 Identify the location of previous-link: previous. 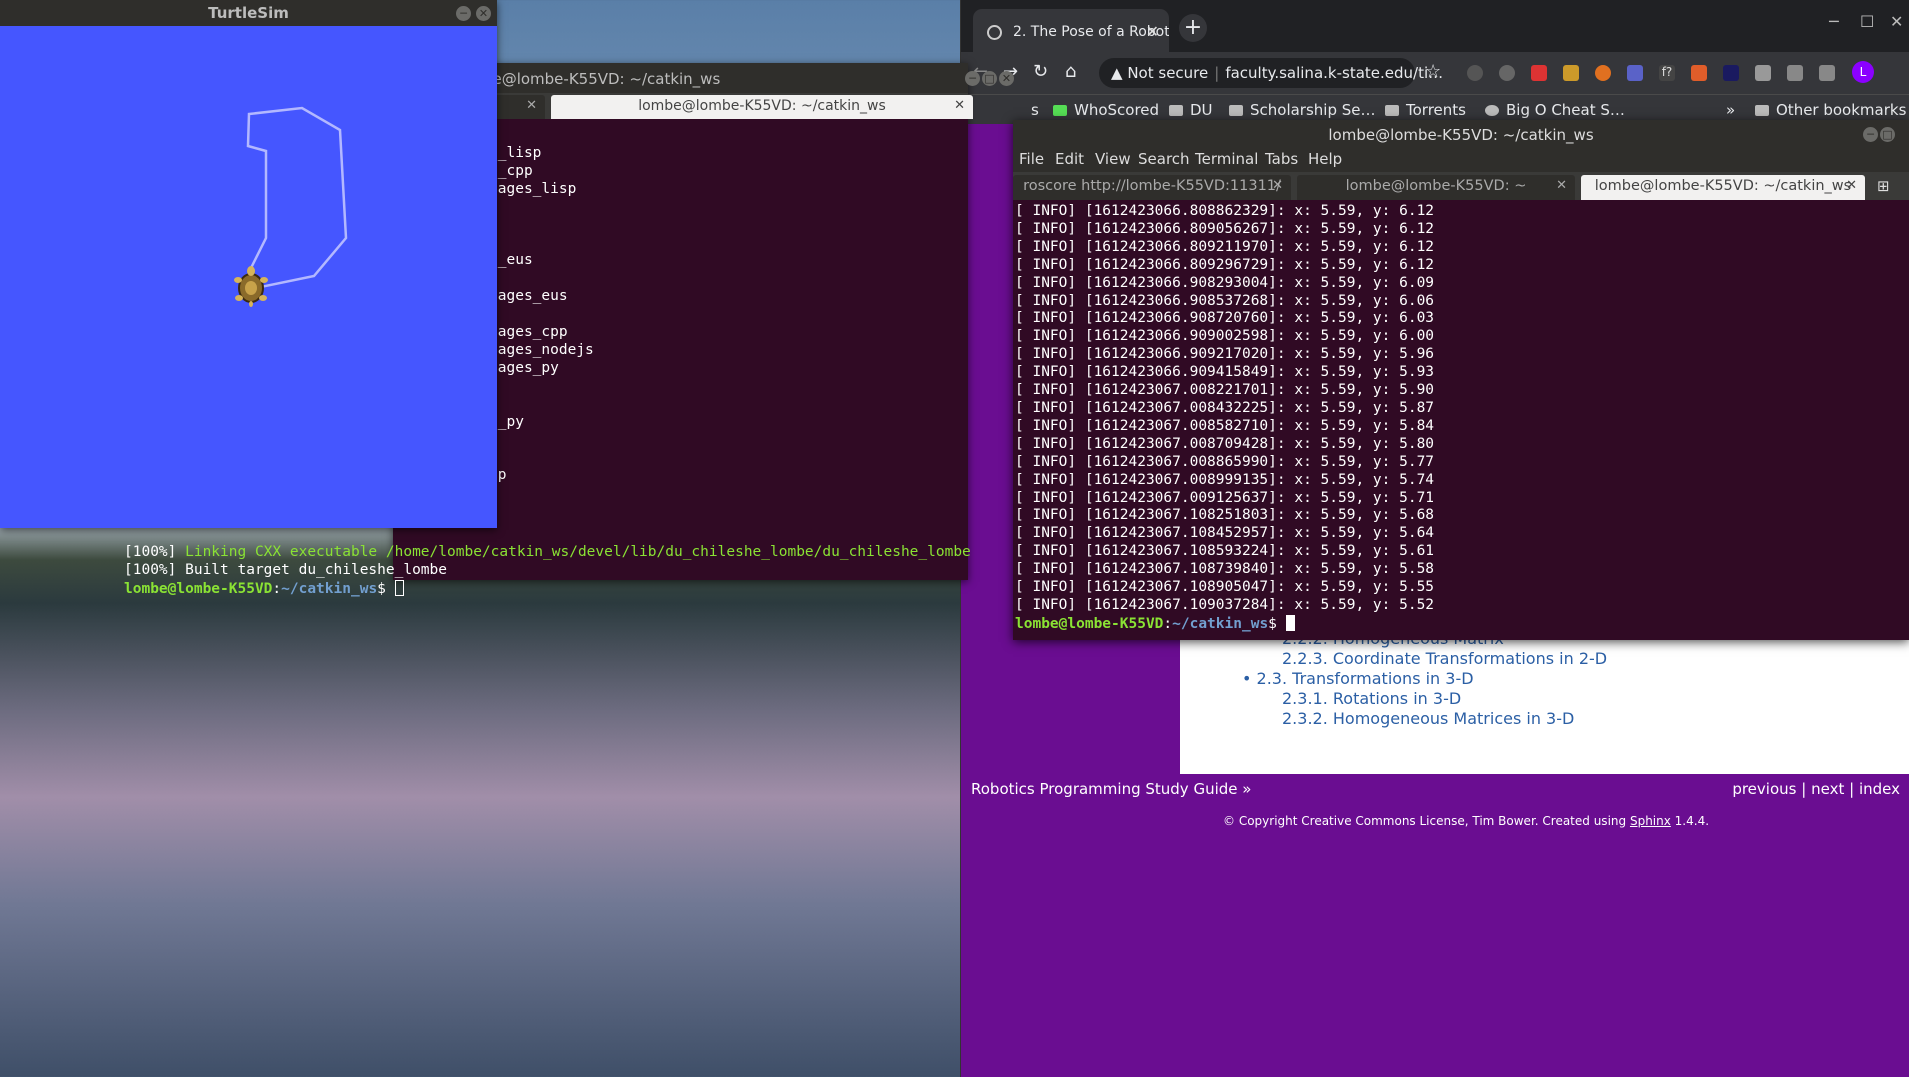
(1764, 789).